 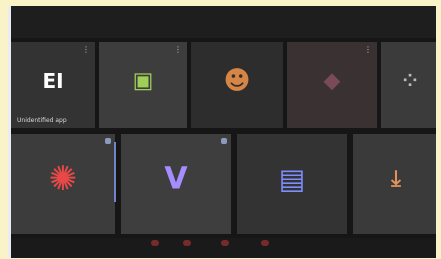 I want to click on character-avatar-icon: ☻, so click(x=237, y=80).